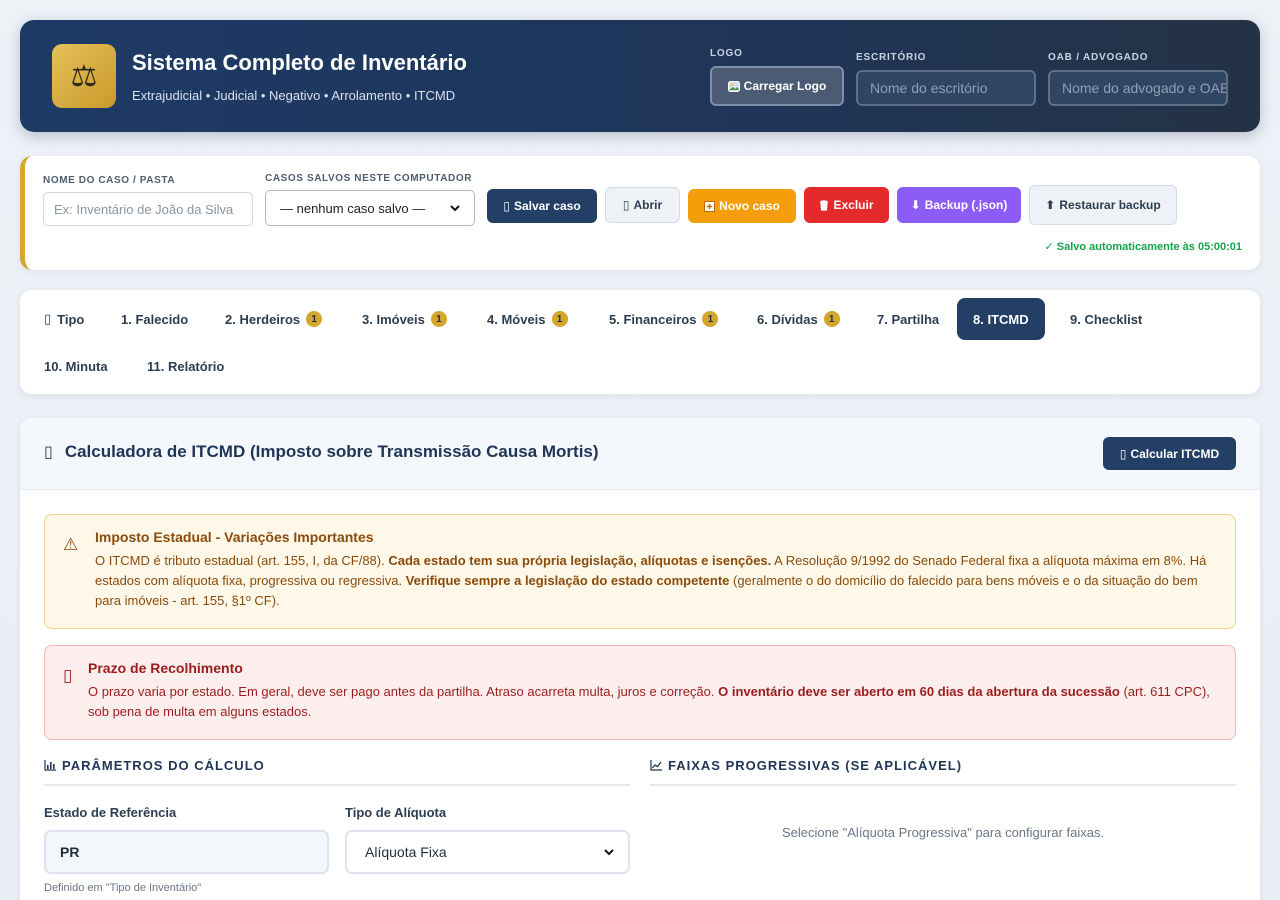  I want to click on save-case-button: ▯ Salvar caso, so click(542, 206).